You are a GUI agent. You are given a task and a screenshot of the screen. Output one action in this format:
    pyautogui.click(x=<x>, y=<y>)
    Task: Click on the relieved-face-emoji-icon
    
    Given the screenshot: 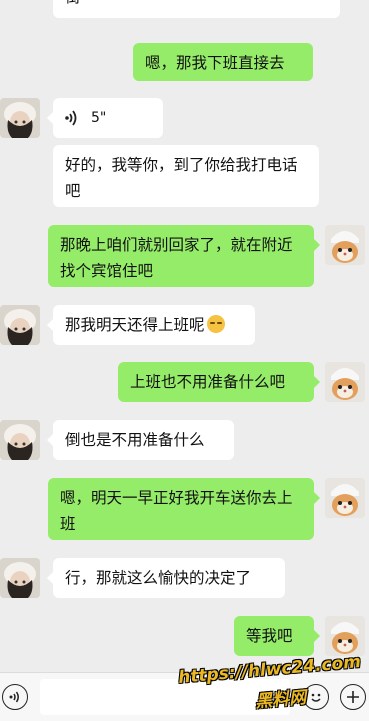 What is the action you would take?
    pyautogui.click(x=215, y=324)
    